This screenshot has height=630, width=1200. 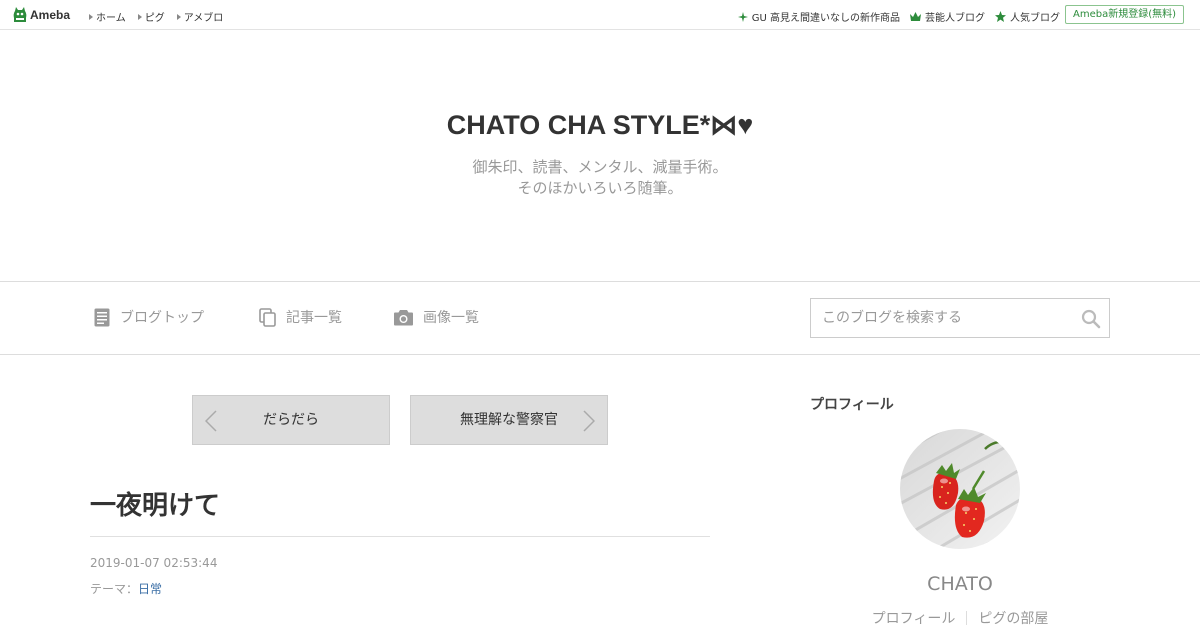 I want to click on ameba-logo: Ameba, so click(x=41, y=14).